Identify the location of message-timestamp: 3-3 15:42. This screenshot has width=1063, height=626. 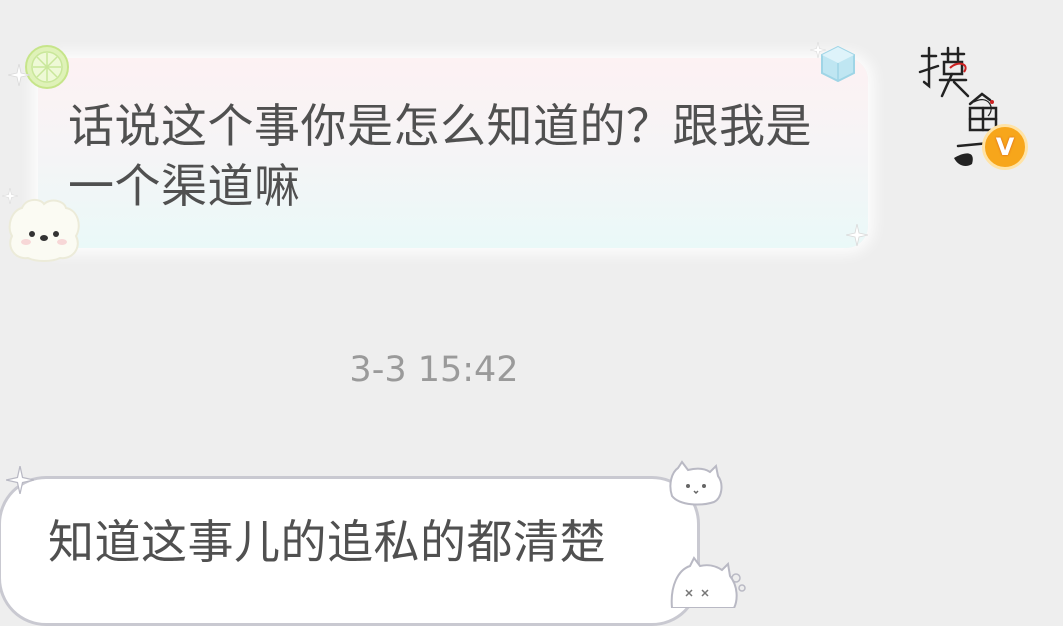
(434, 370).